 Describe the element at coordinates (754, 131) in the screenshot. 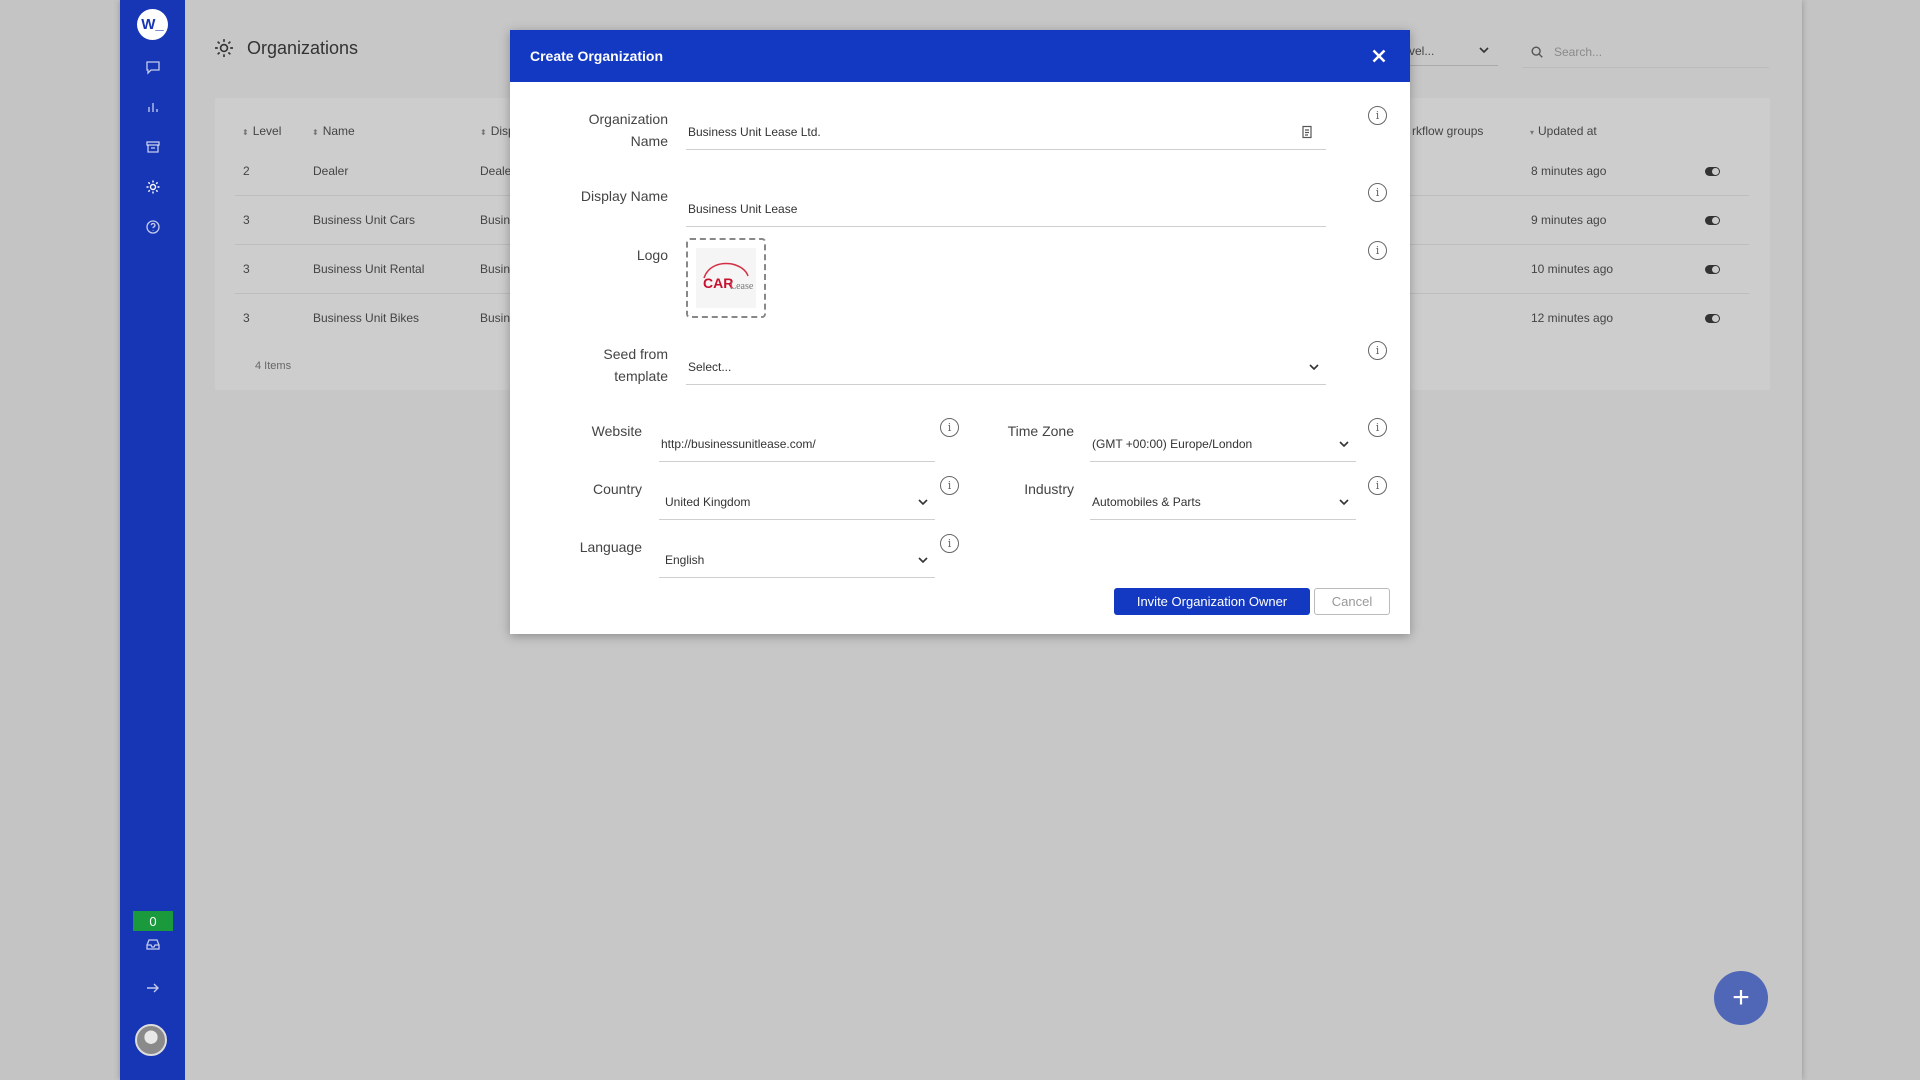

I see `org-name-value: Business Unit Lease Ltd.` at that location.